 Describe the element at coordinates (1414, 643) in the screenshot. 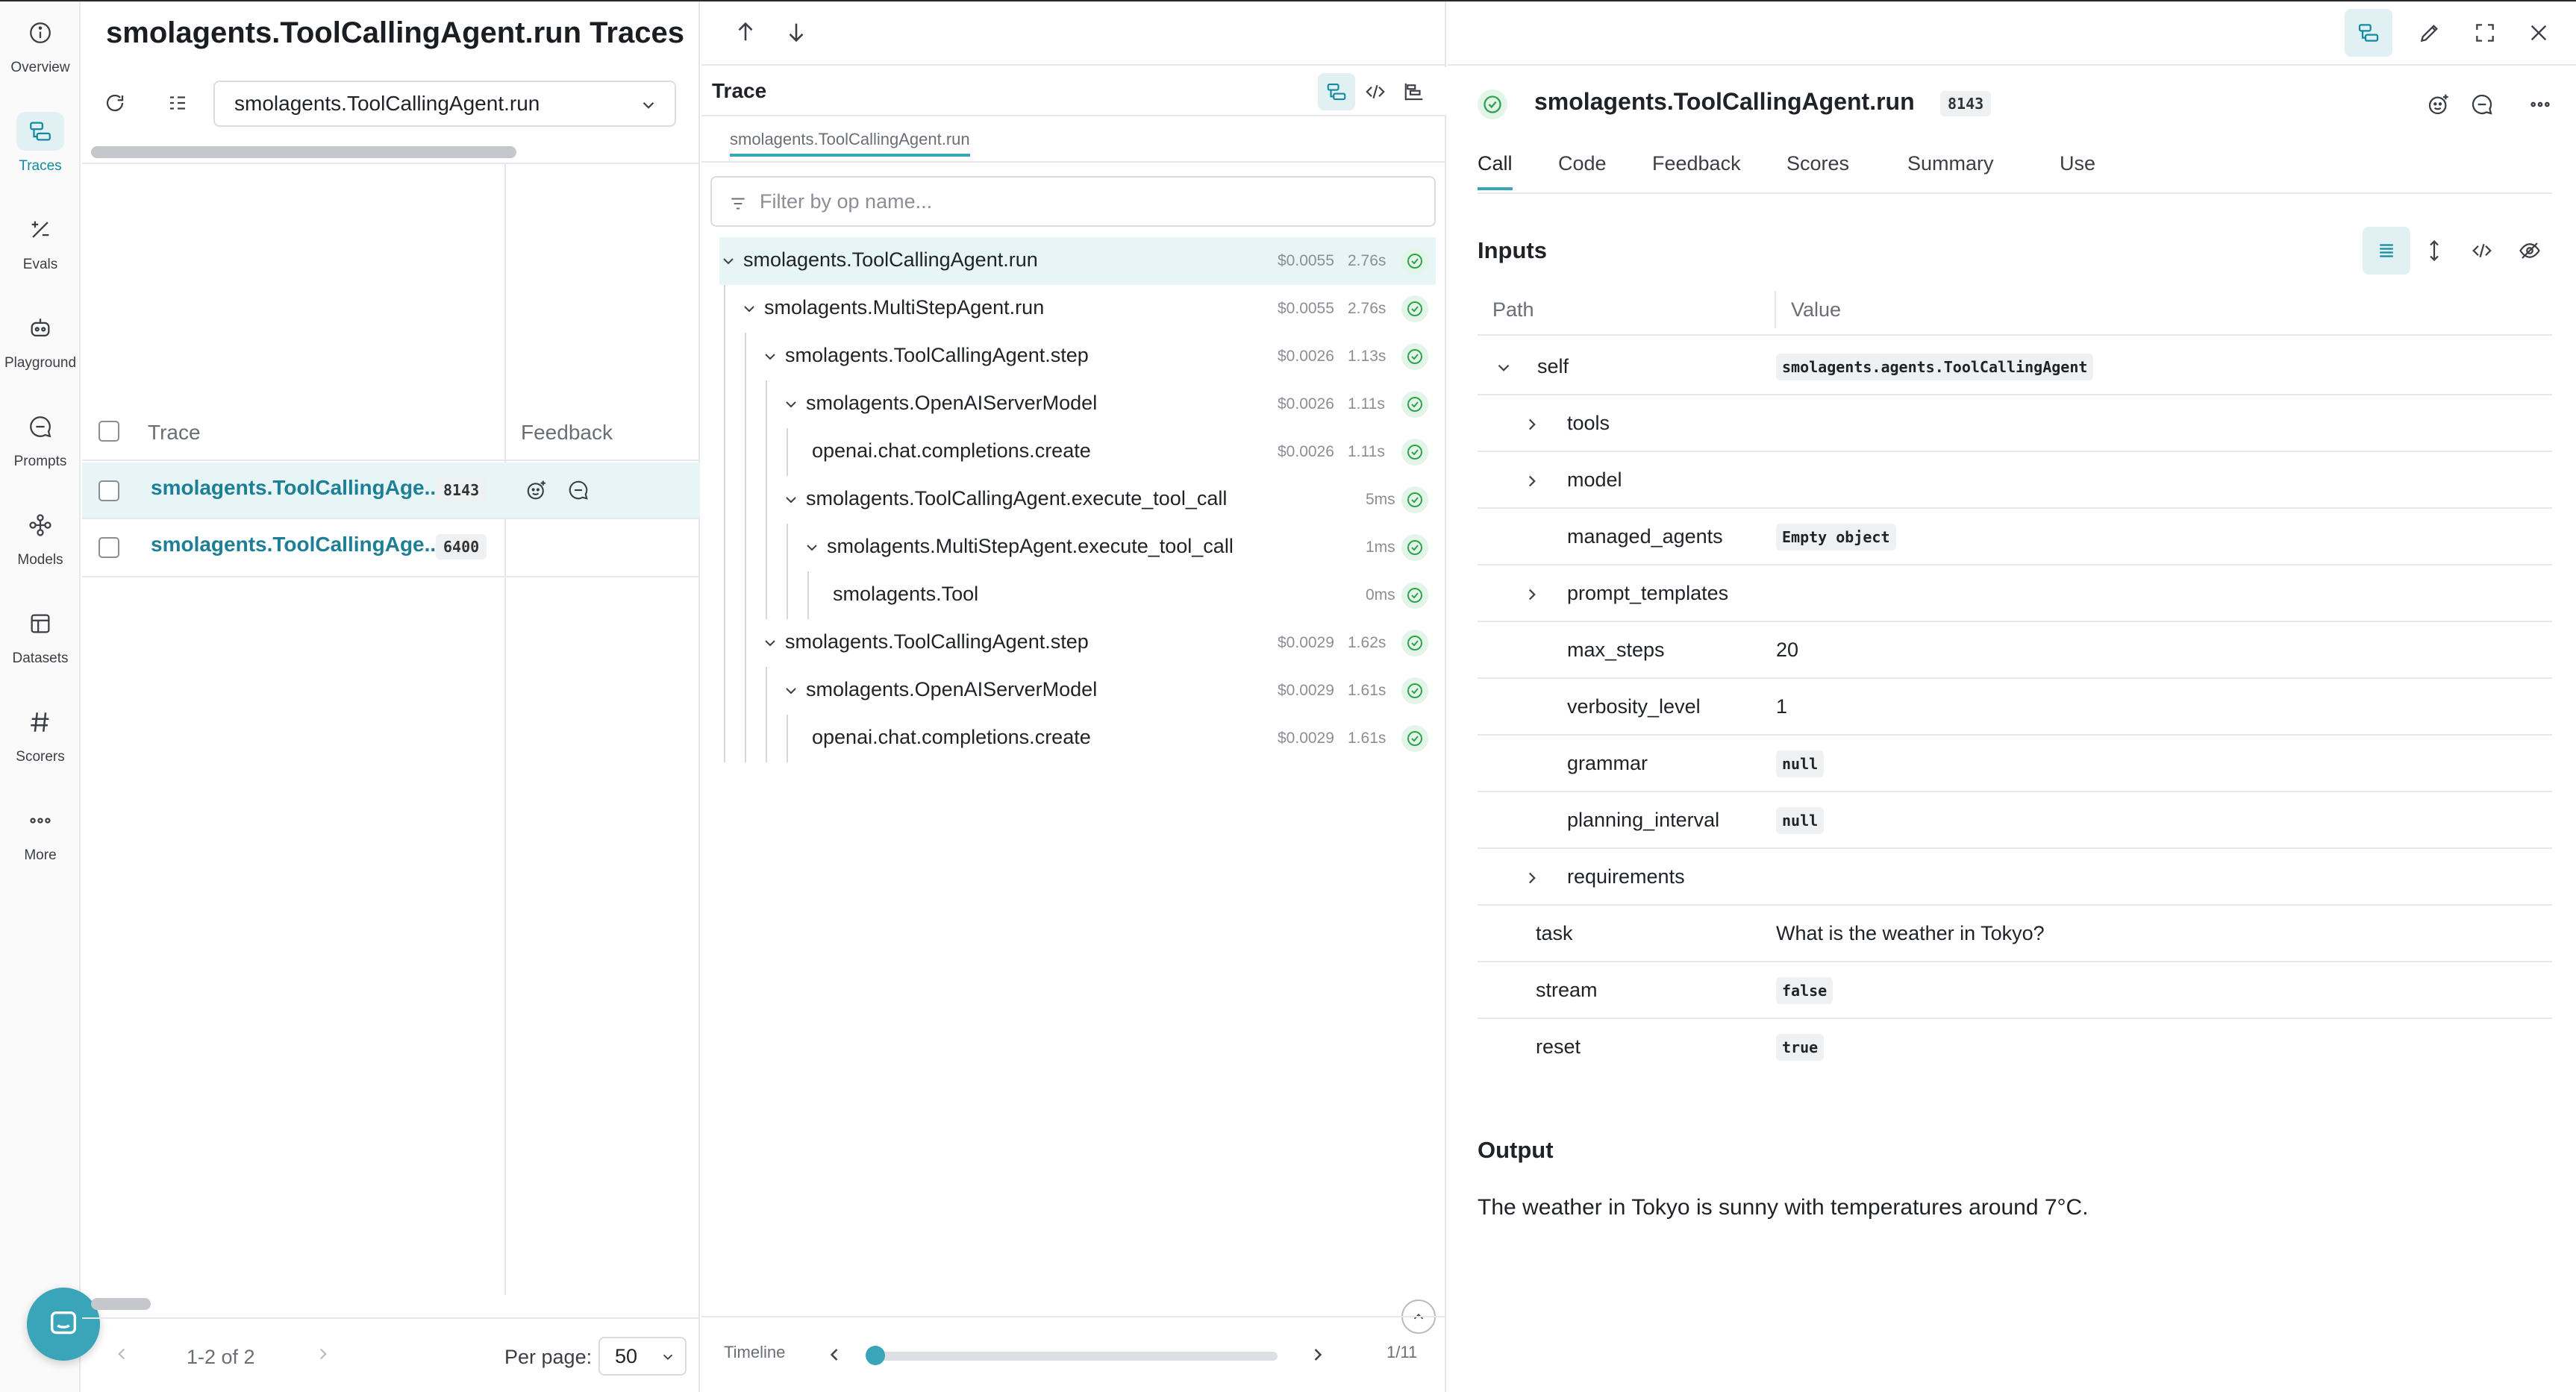

I see `success-icon` at that location.